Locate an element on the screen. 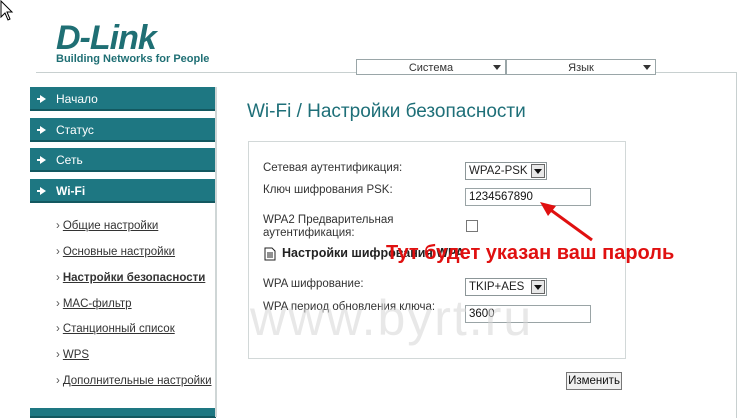 The image size is (740, 418). apply-button: Изменить is located at coordinates (594, 381).